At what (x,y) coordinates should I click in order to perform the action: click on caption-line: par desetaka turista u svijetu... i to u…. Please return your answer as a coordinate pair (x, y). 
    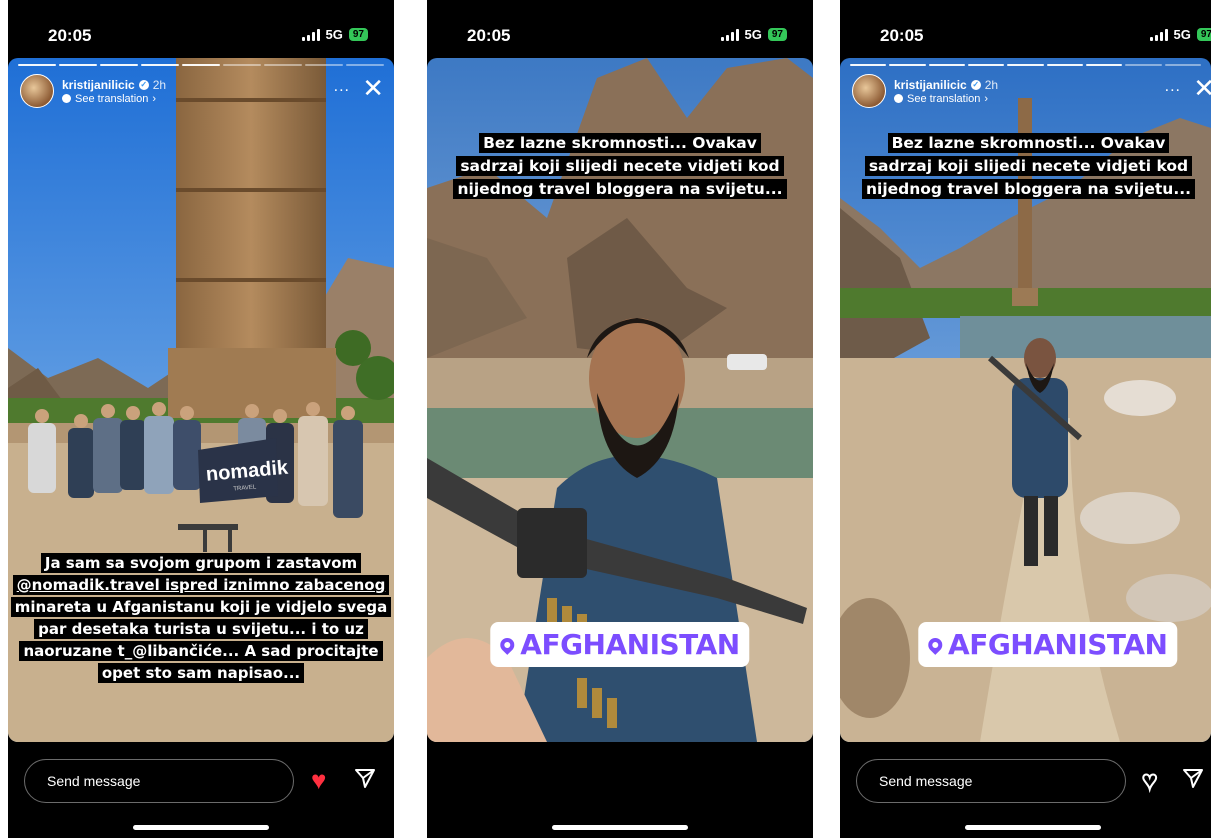
    Looking at the image, I should click on (201, 629).